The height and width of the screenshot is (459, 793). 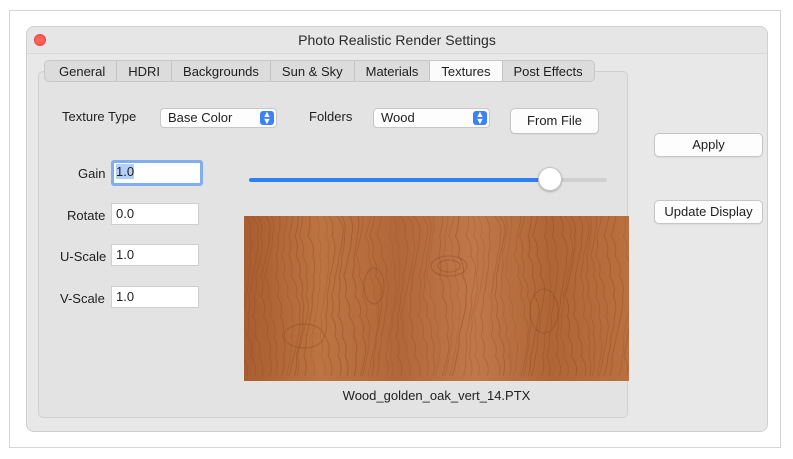 I want to click on tab-hdri: HDRI, so click(x=143, y=71).